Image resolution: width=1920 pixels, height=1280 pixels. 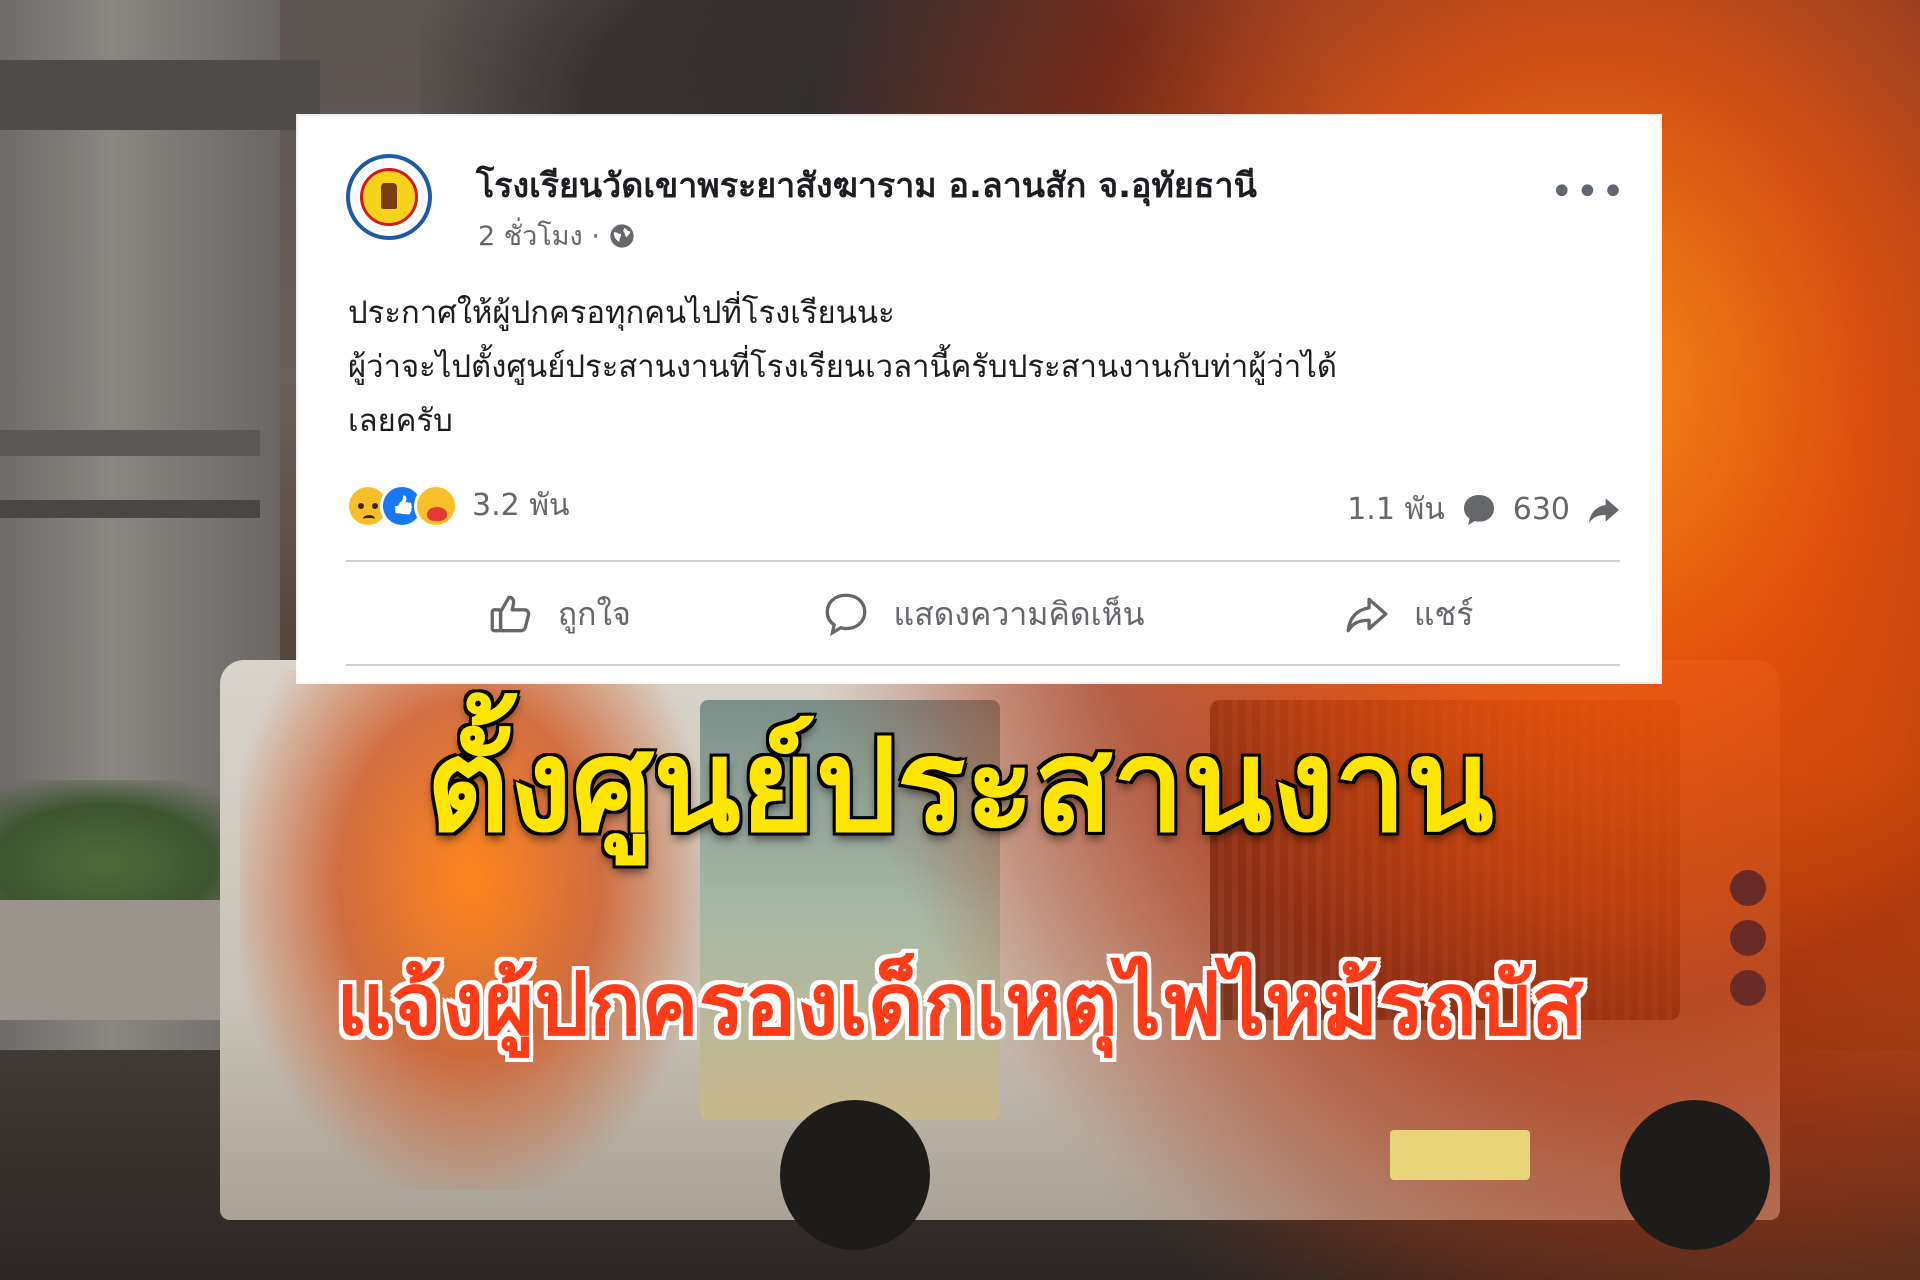 What do you see at coordinates (160, 95) in the screenshot?
I see `overpass-beam` at bounding box center [160, 95].